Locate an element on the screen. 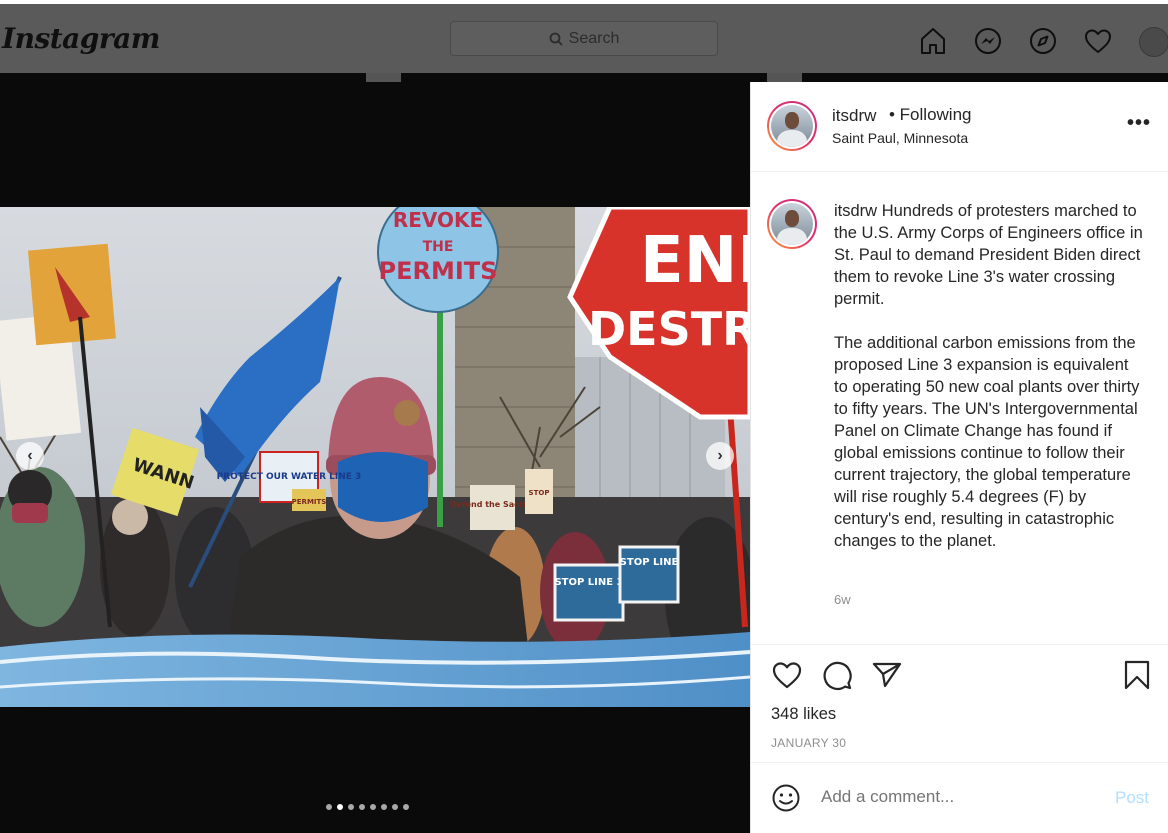 This screenshot has height=833, width=1168. round-sign-line-2: THE is located at coordinates (438, 247).